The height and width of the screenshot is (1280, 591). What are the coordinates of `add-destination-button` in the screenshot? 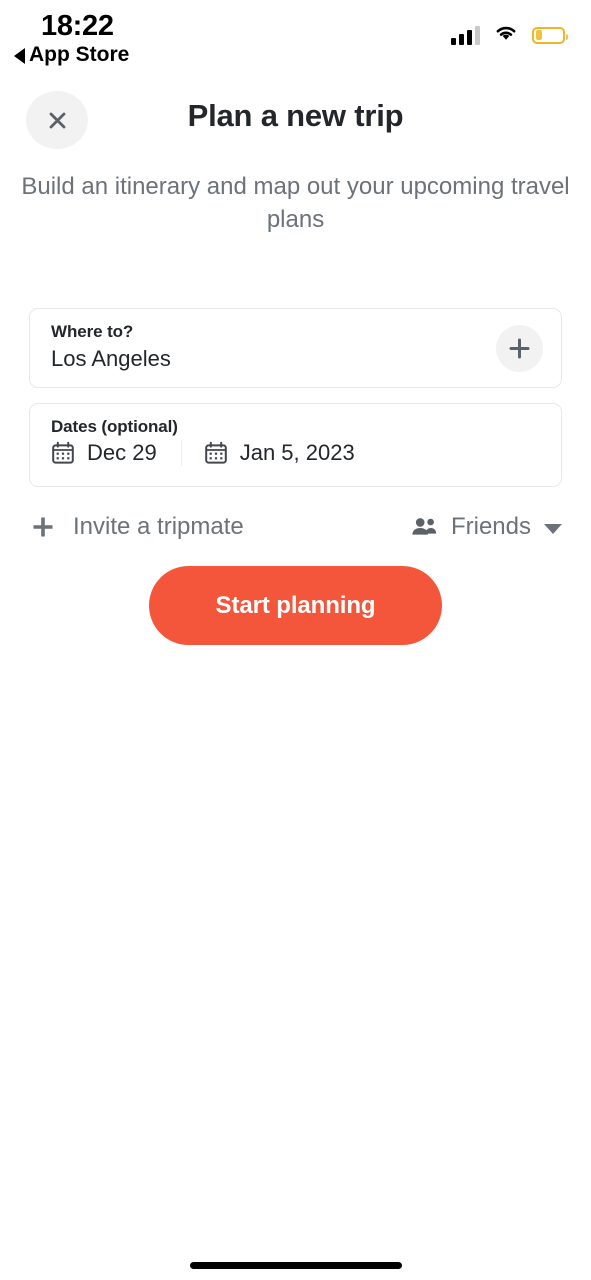 It's located at (519, 348).